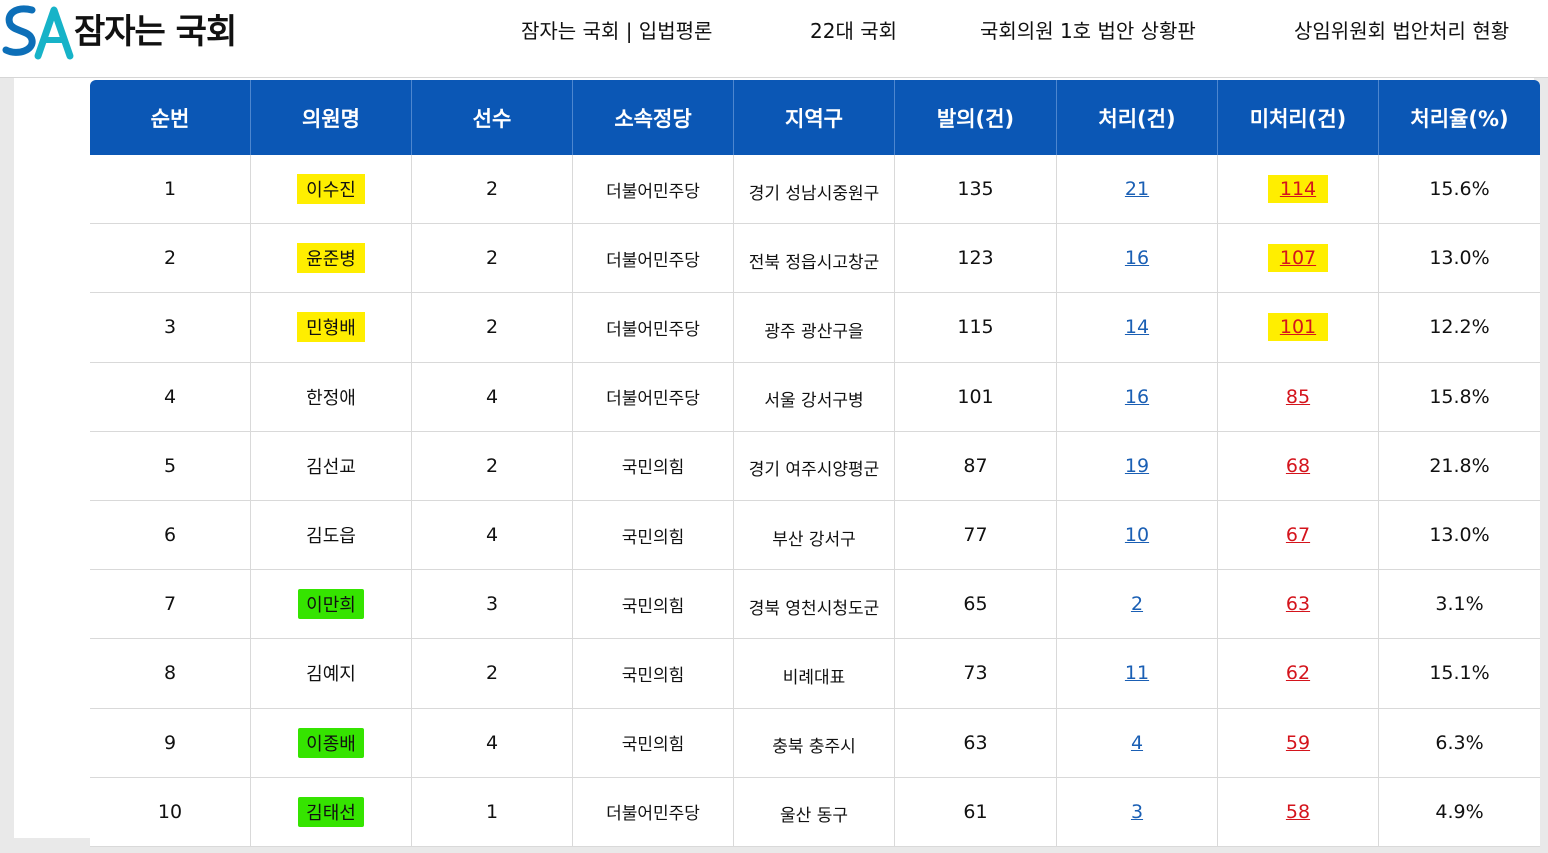 This screenshot has height=853, width=1548. What do you see at coordinates (976, 811) in the screenshot?
I see `cell-proposed: 61` at bounding box center [976, 811].